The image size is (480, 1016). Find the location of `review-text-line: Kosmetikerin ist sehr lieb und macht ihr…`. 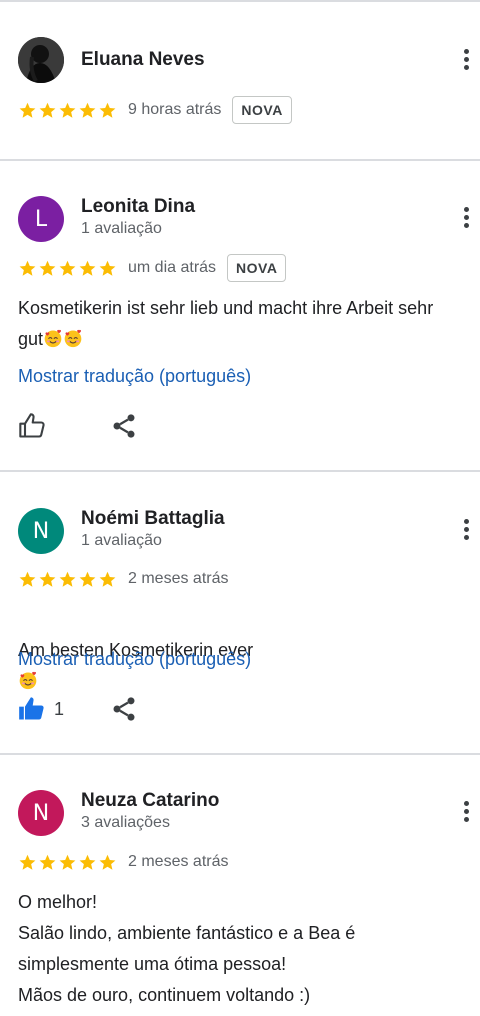

review-text-line: Kosmetikerin ist sehr lieb und macht ihr… is located at coordinates (226, 308).